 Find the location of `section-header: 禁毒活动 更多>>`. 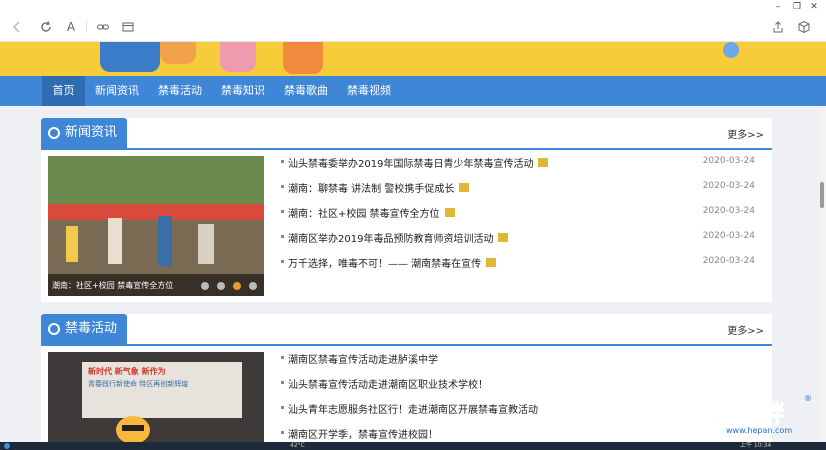

section-header: 禁毒活动 更多>> is located at coordinates (406, 330).